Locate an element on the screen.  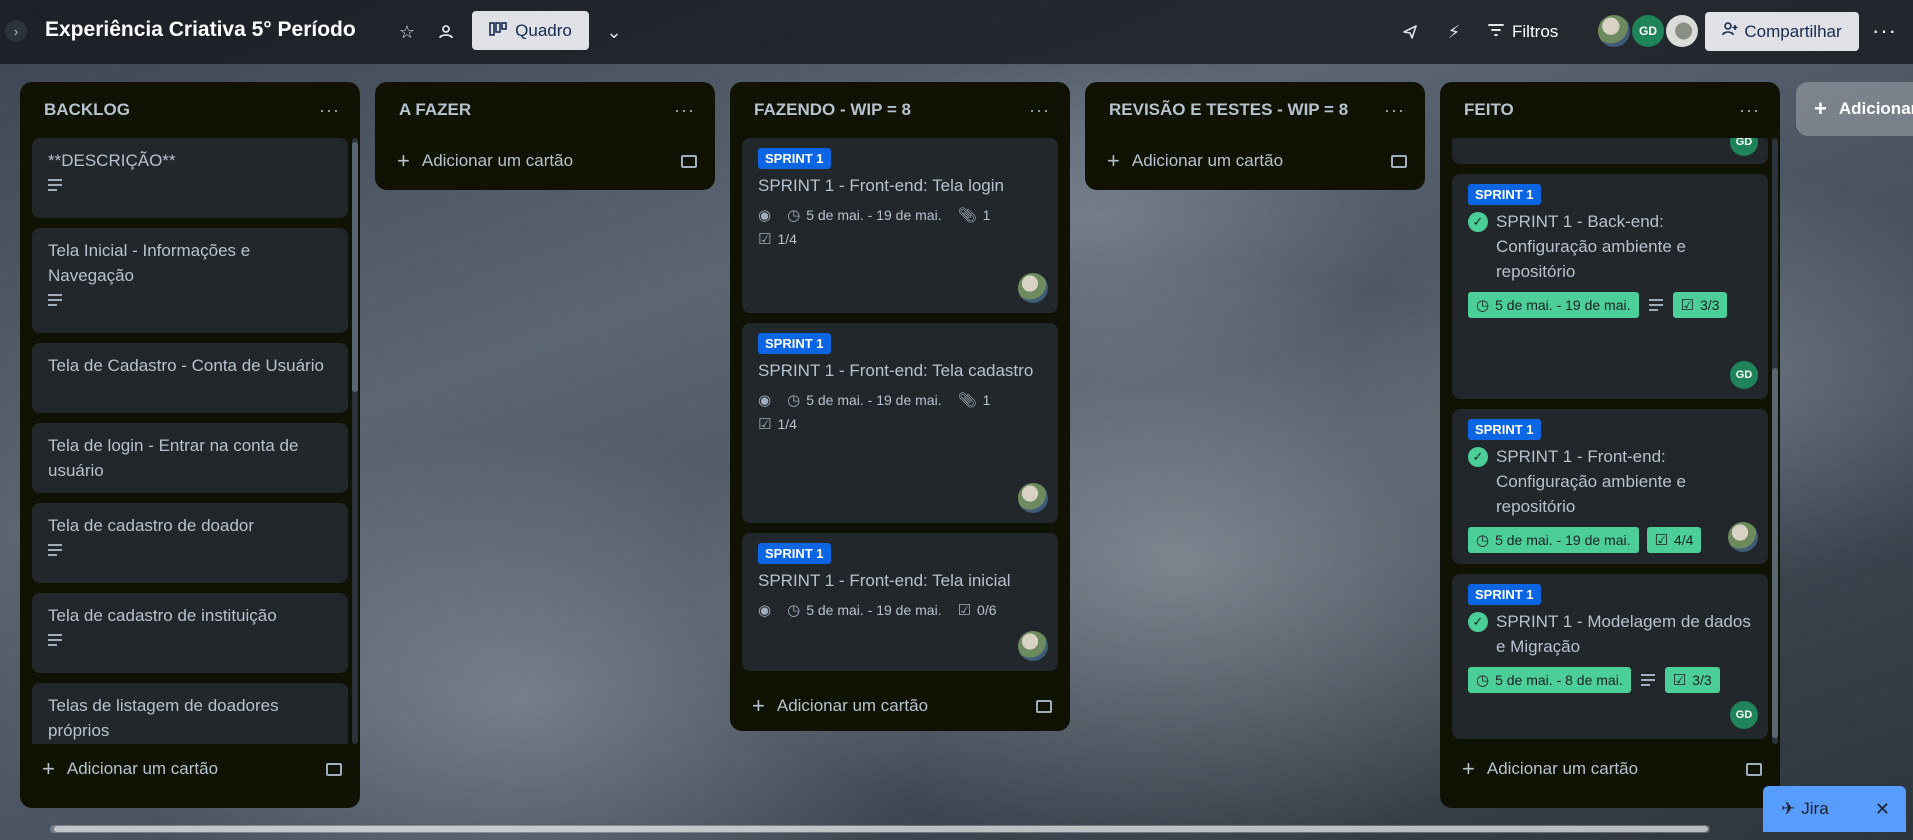
checklist-count: 1/4 is located at coordinates (787, 424).